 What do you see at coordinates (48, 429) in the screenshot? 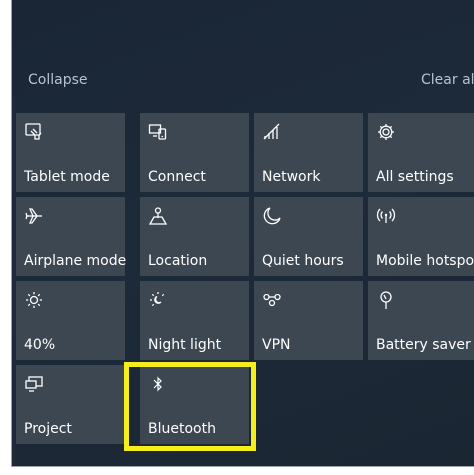
I see `tile-label: Project` at bounding box center [48, 429].